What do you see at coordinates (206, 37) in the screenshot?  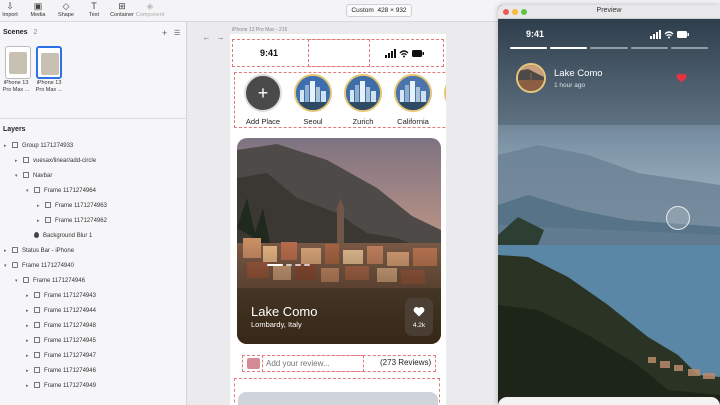 I see `back-arrow-icon: ←` at bounding box center [206, 37].